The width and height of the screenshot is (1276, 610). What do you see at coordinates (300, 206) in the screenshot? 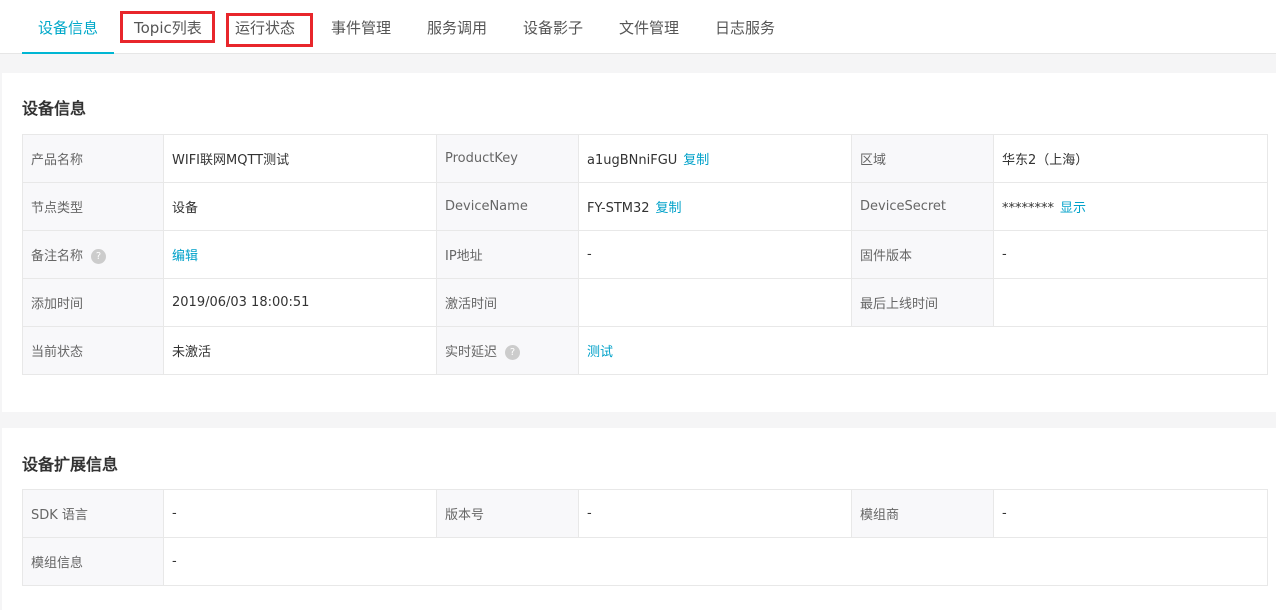
I see `value: 设备` at bounding box center [300, 206].